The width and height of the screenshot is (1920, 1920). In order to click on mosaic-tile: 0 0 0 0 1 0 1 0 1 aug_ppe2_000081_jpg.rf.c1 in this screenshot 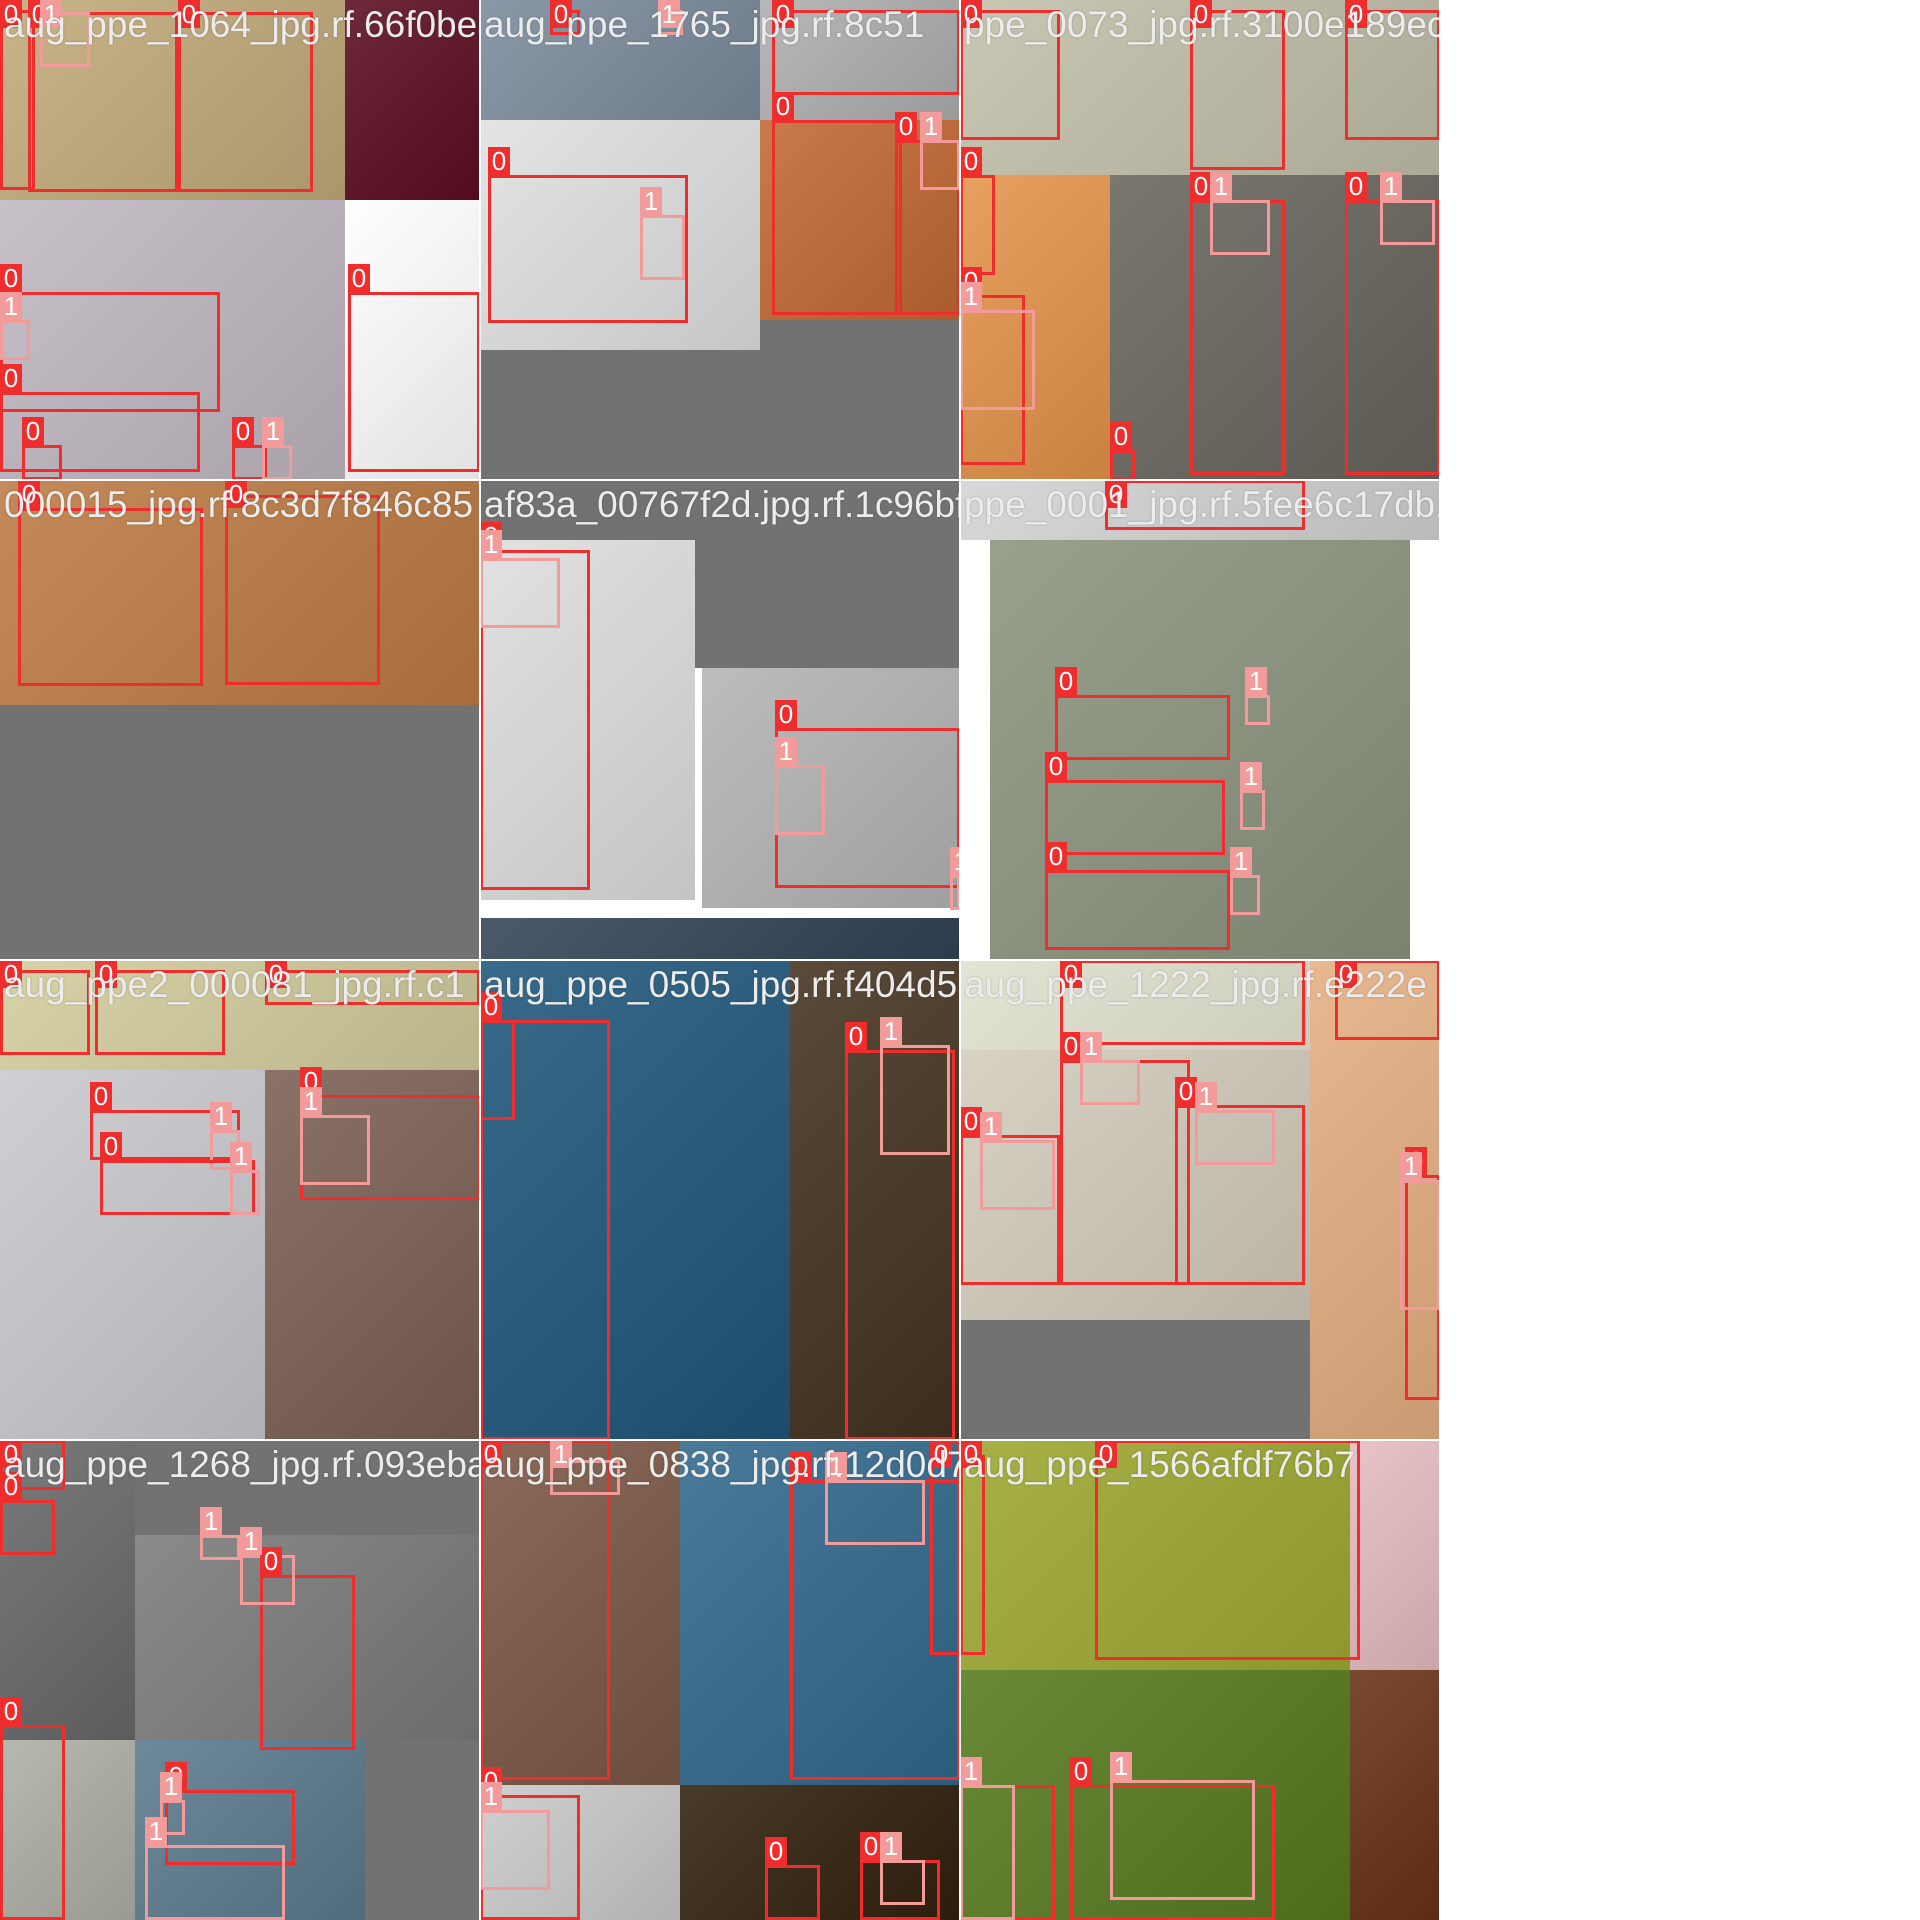, I will do `click(240, 1200)`.